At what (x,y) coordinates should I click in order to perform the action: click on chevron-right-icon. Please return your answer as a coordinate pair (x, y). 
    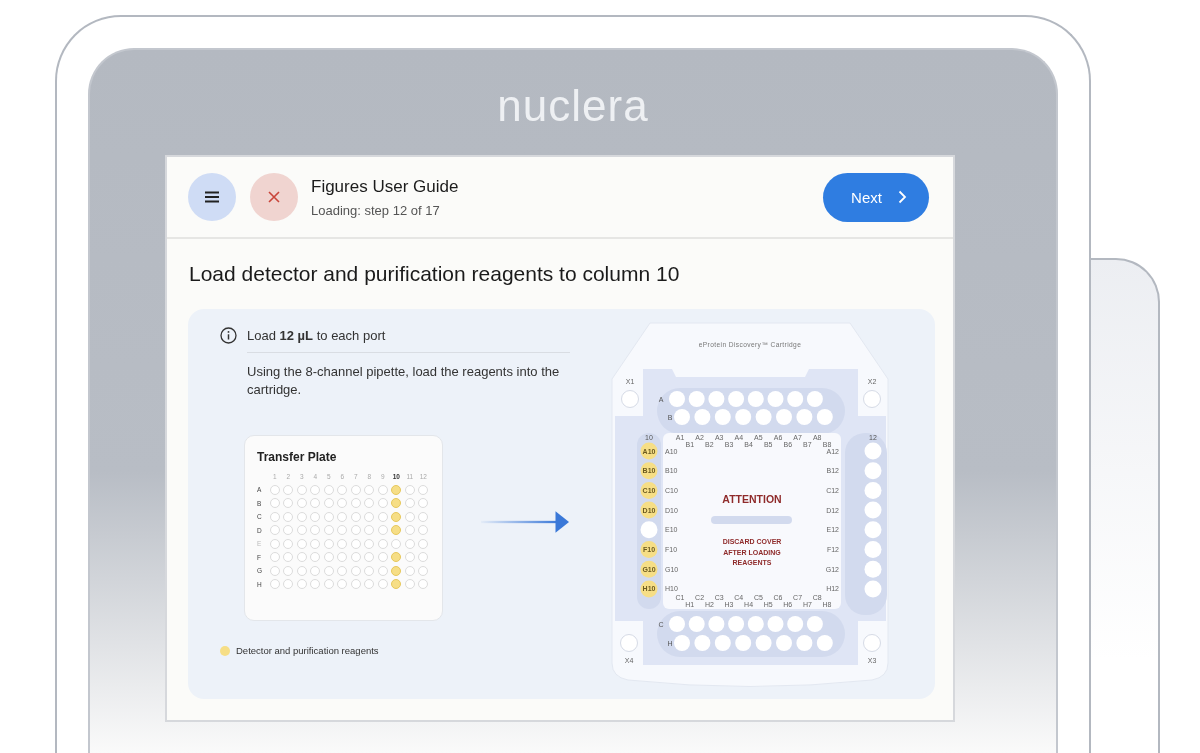
    Looking at the image, I should click on (902, 197).